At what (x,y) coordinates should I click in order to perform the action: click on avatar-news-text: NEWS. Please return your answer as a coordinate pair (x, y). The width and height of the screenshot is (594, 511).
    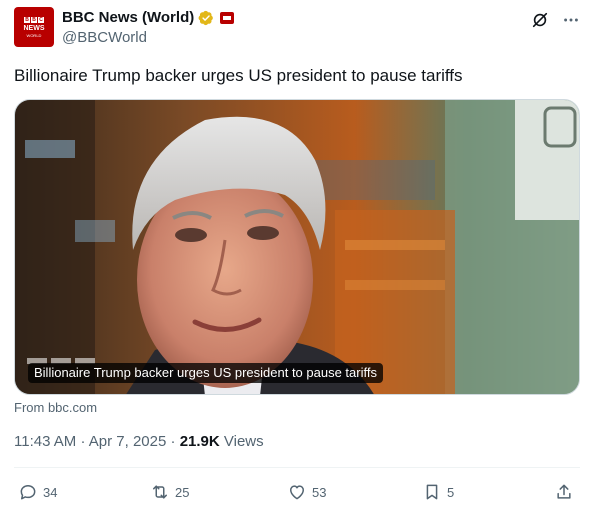
    Looking at the image, I should click on (34, 28).